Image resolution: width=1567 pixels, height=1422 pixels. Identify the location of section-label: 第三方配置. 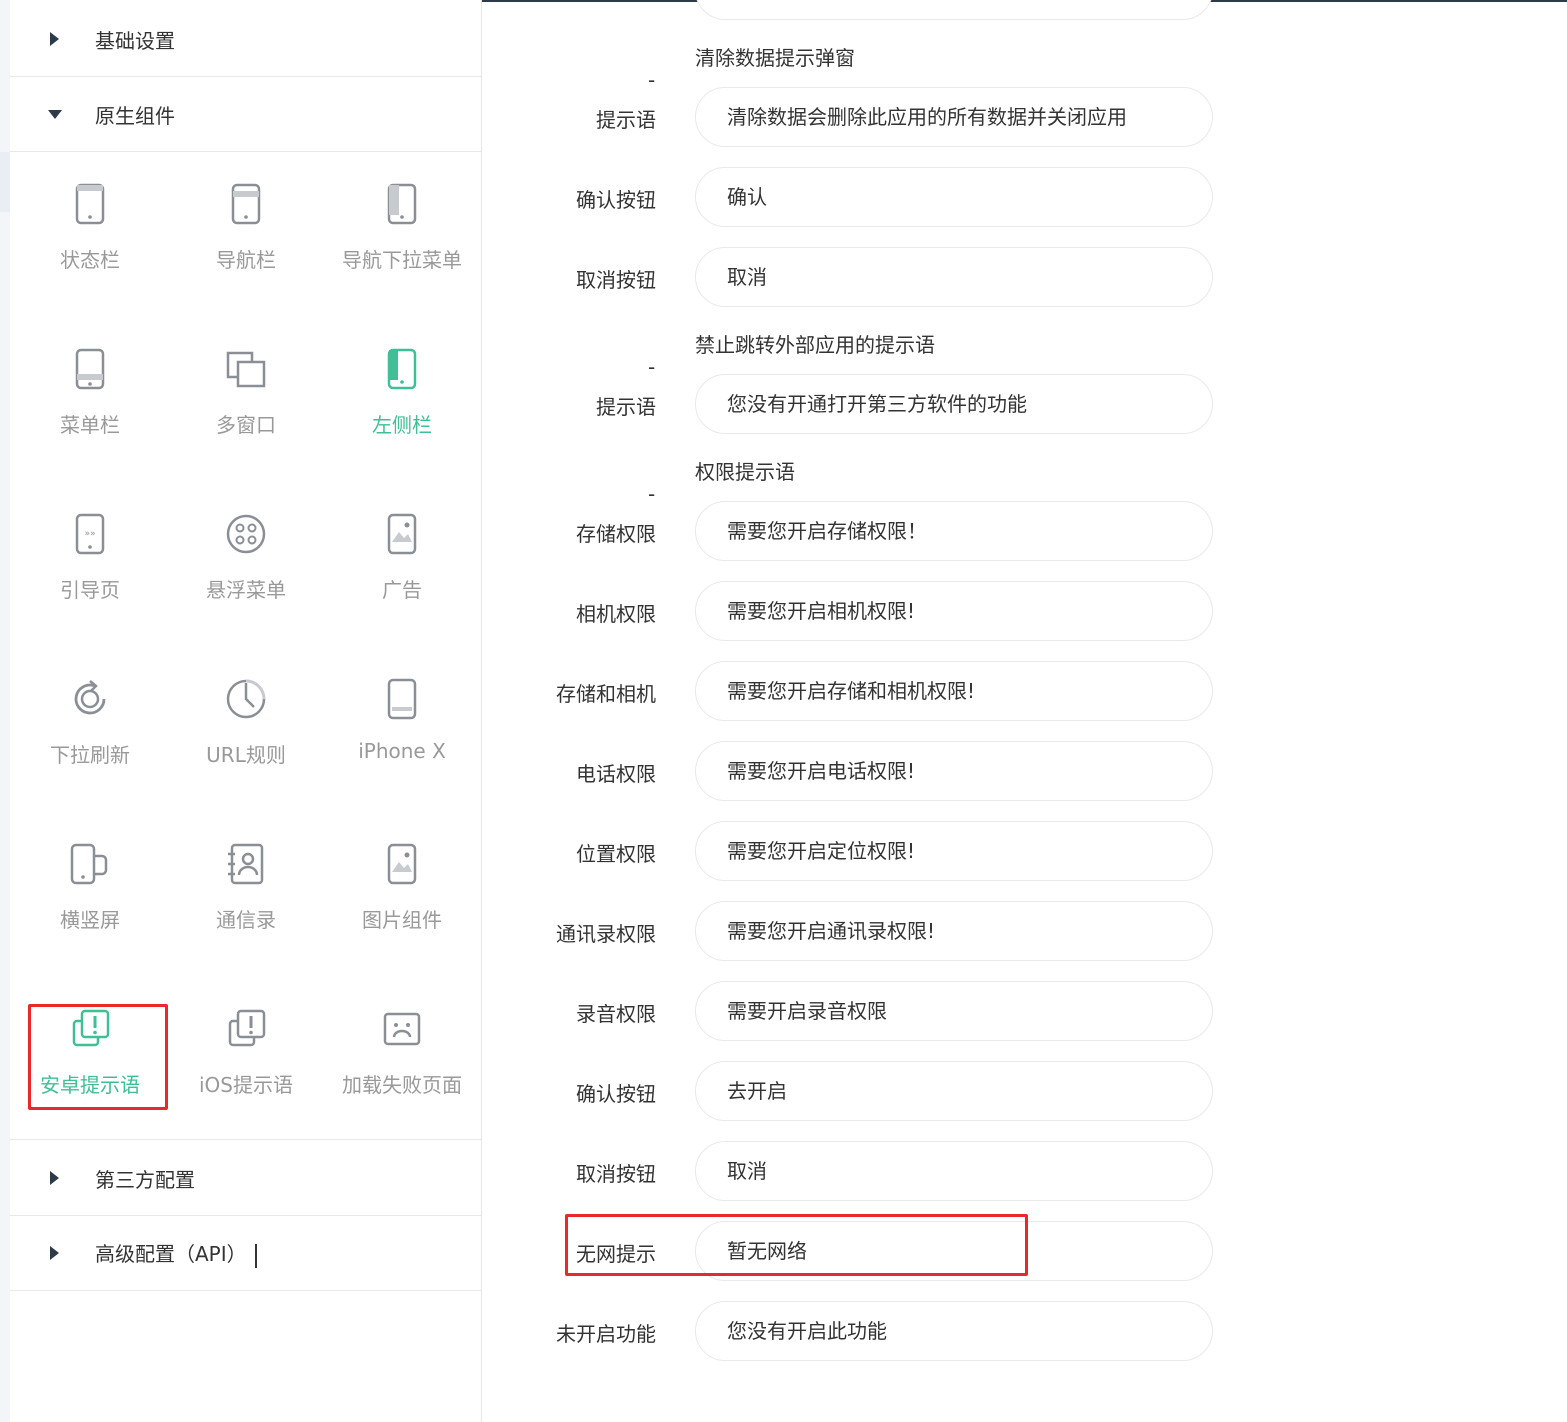
(145, 1179).